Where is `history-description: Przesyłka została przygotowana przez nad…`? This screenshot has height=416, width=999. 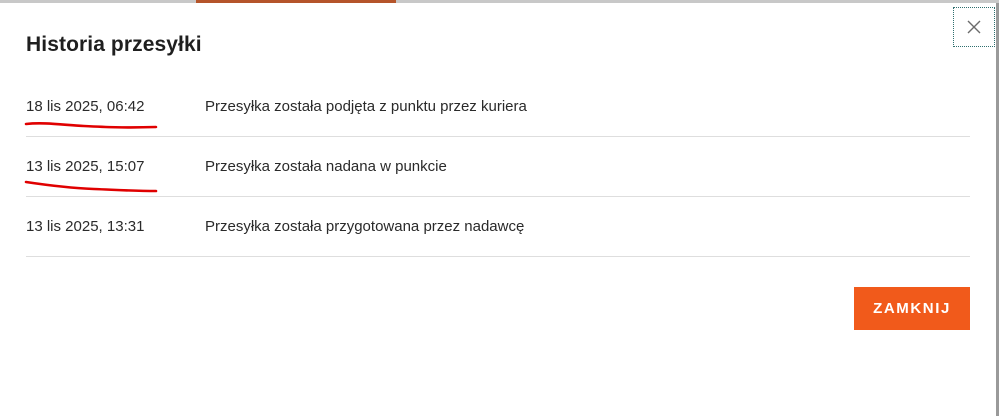
history-description: Przesyłka została przygotowana przez nad… is located at coordinates (365, 226).